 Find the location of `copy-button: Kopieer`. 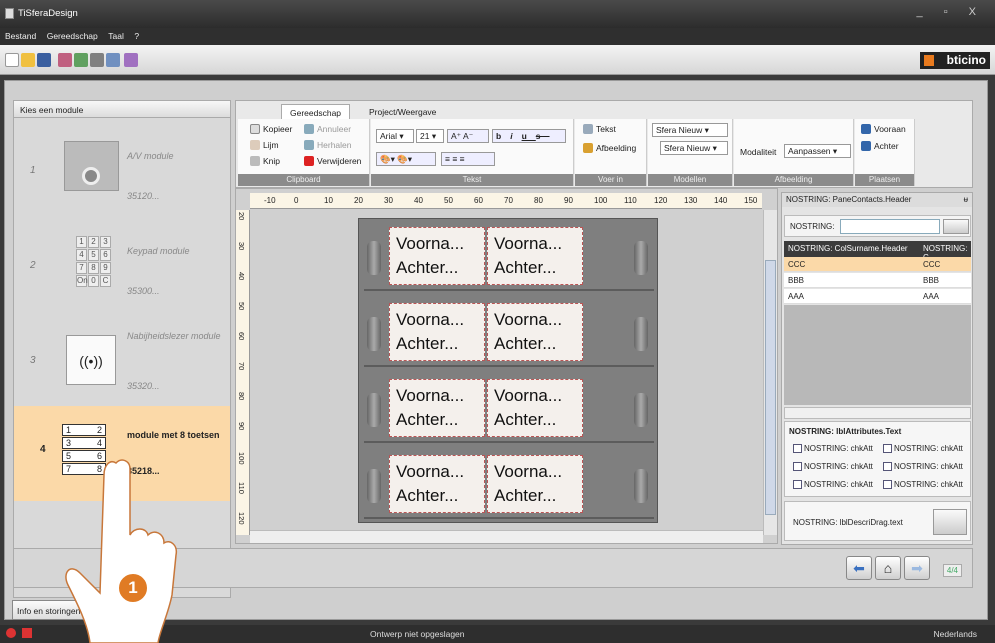

copy-button: Kopieer is located at coordinates (271, 129).